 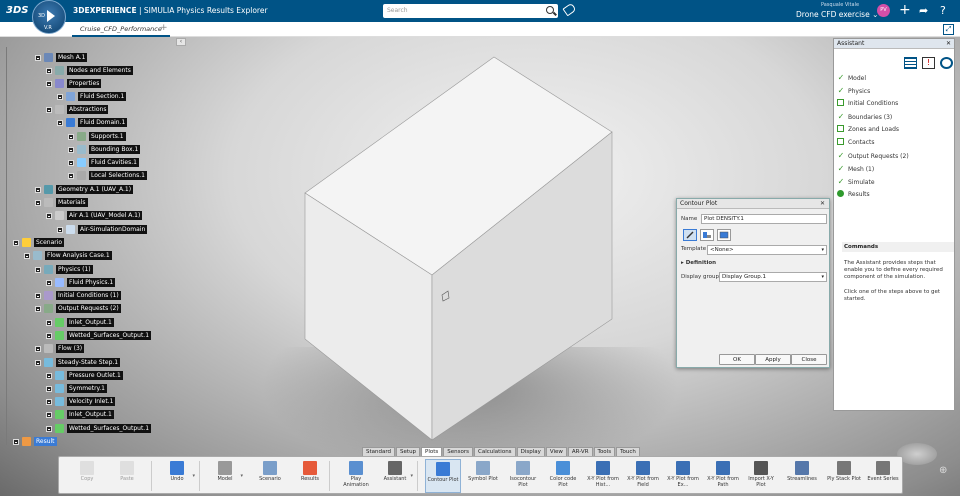 I want to click on command-tab: Plots, so click(x=432, y=451).